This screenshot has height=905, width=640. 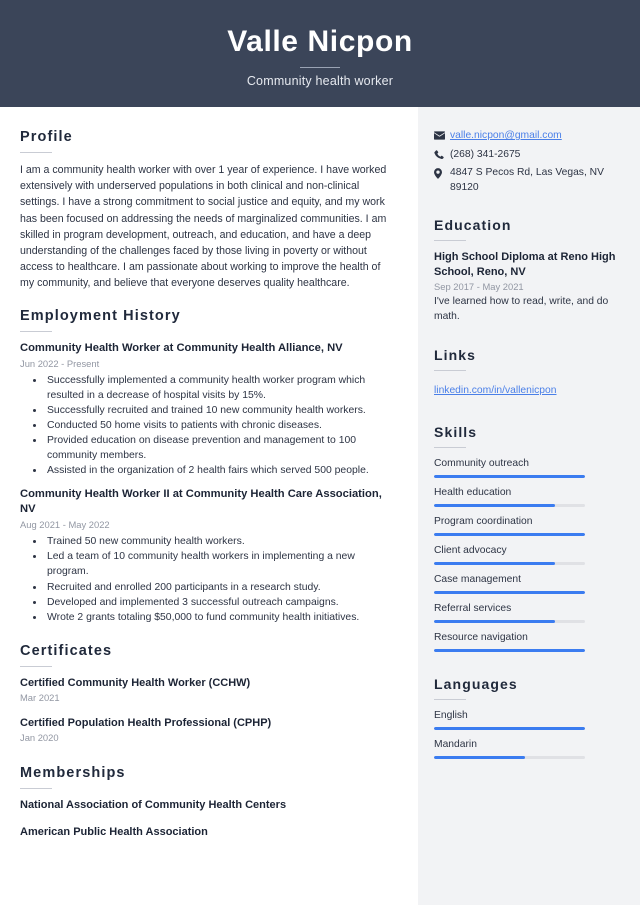 What do you see at coordinates (135, 682) in the screenshot?
I see `certificate-title: Certified Community Health Worker (CCHW)` at bounding box center [135, 682].